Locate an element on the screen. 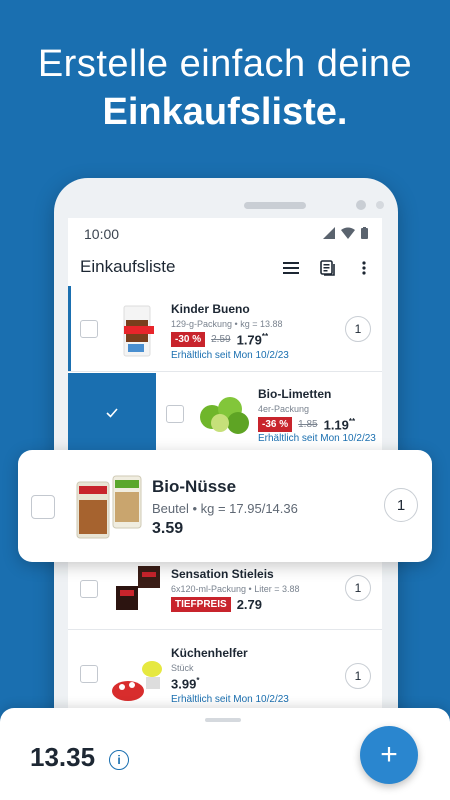 This screenshot has height=800, width=450. page-title: Einkaufsliste is located at coordinates (128, 266).